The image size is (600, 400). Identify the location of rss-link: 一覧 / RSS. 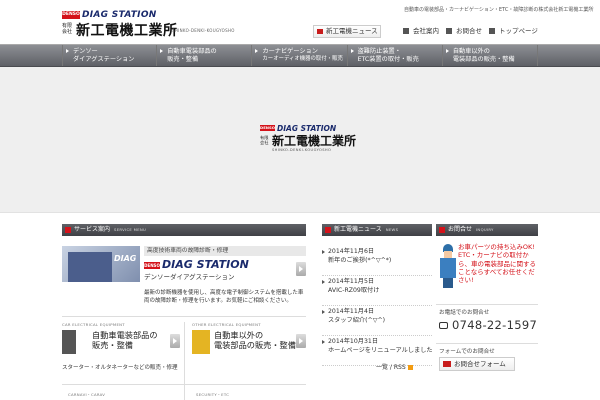
(394, 366).